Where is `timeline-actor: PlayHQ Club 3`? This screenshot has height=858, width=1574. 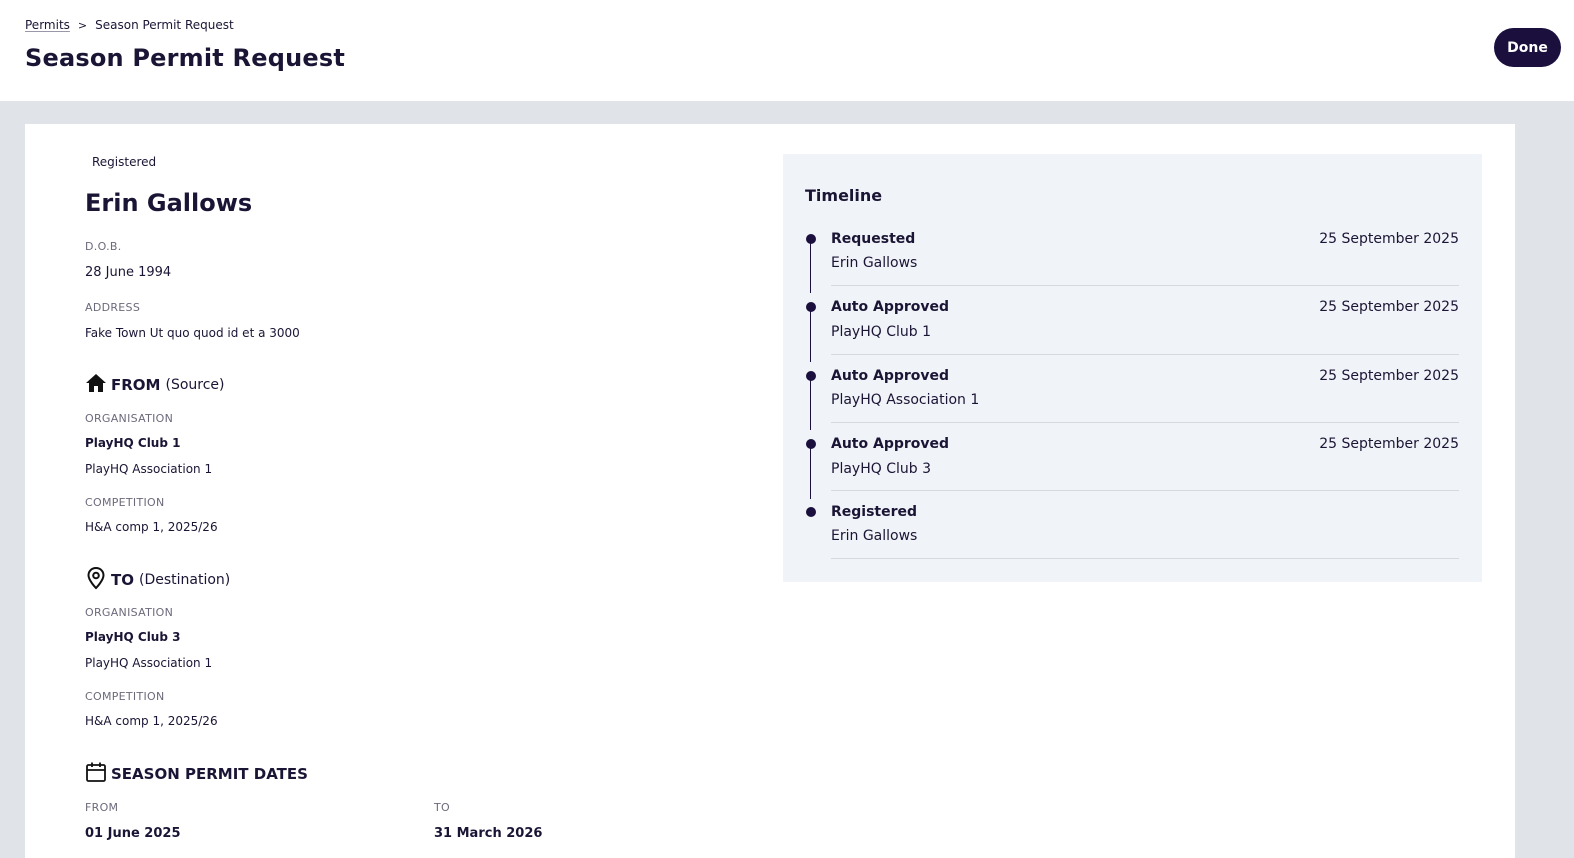
timeline-actor: PlayHQ Club 3 is located at coordinates (881, 469).